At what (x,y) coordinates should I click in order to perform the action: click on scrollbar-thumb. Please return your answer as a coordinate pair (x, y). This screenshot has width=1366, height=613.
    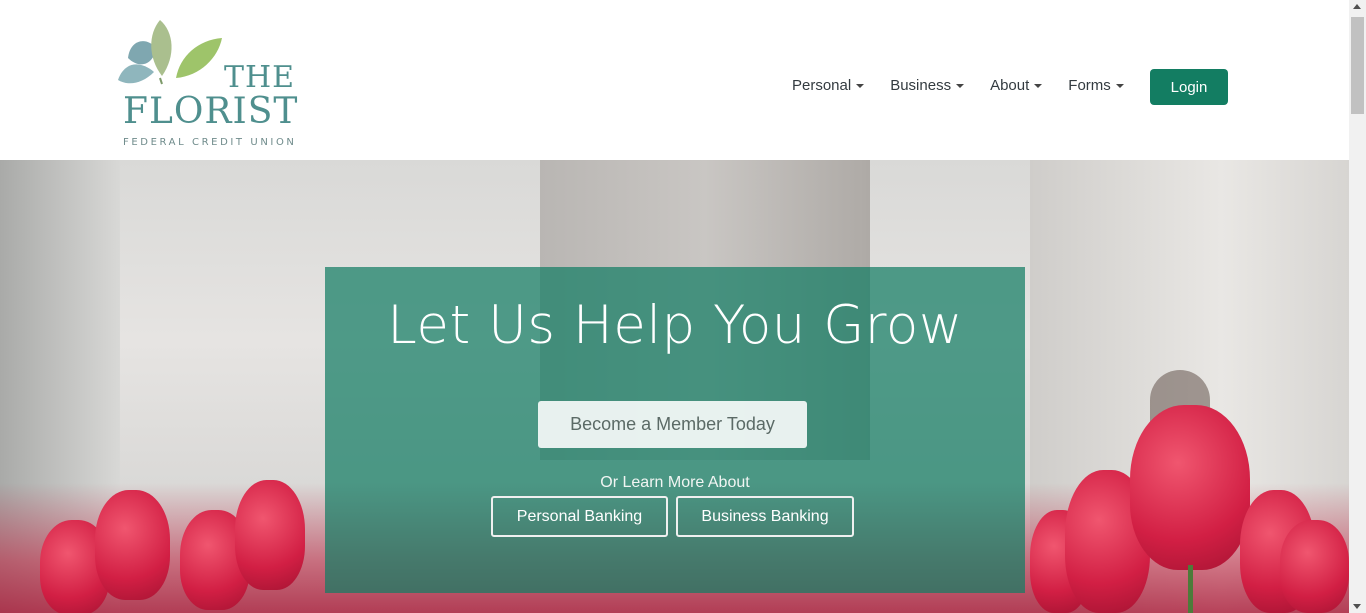
    Looking at the image, I should click on (1357, 65).